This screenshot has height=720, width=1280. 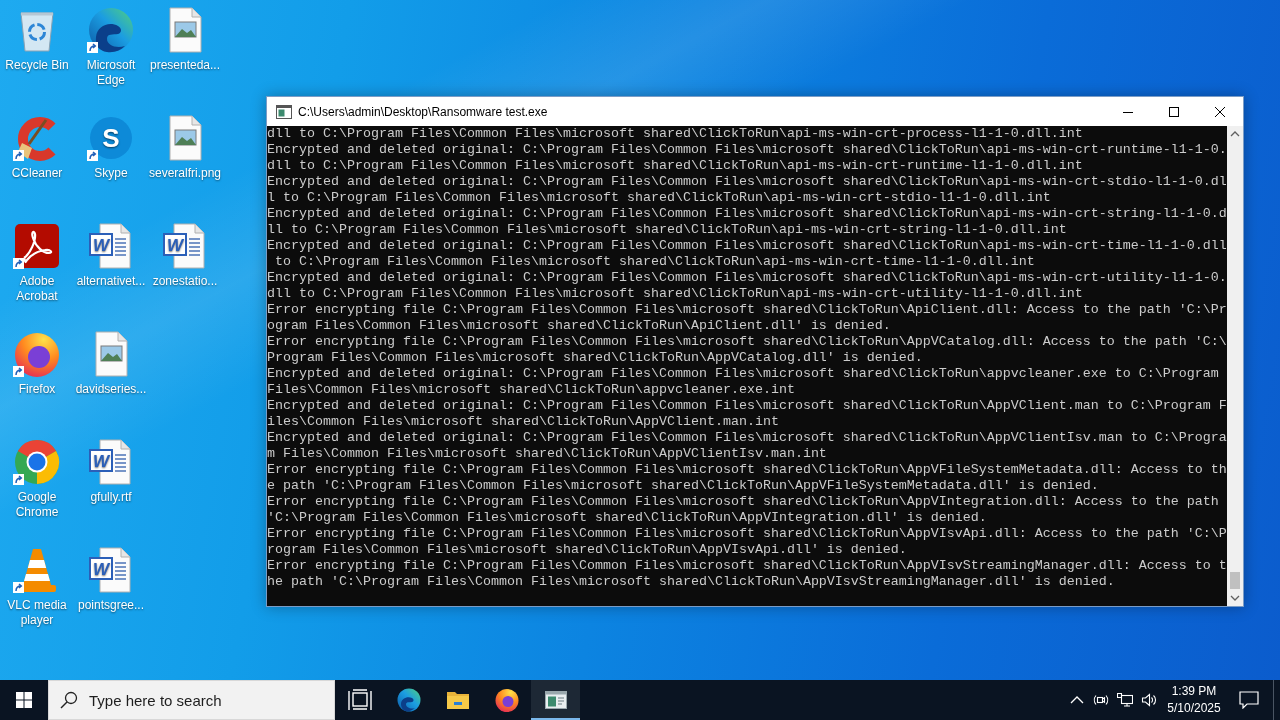 What do you see at coordinates (747, 286) in the screenshot?
I see `console-output-line: Encrypted and deleted original: C:\Program Files\Common Files\microsoft shared\ClickToRun\api-ms-win-crt-utility-l1-1-0.dll to C:\Program Files\Common Files\microsoft shared\ClickToRun\api-ms-win-crt-utility-l1-1-0.dll.int` at bounding box center [747, 286].